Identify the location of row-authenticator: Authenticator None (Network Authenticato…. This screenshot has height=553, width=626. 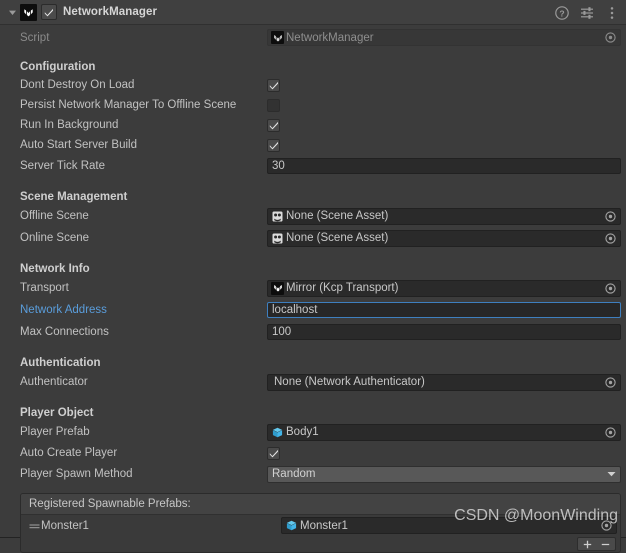
(313, 382).